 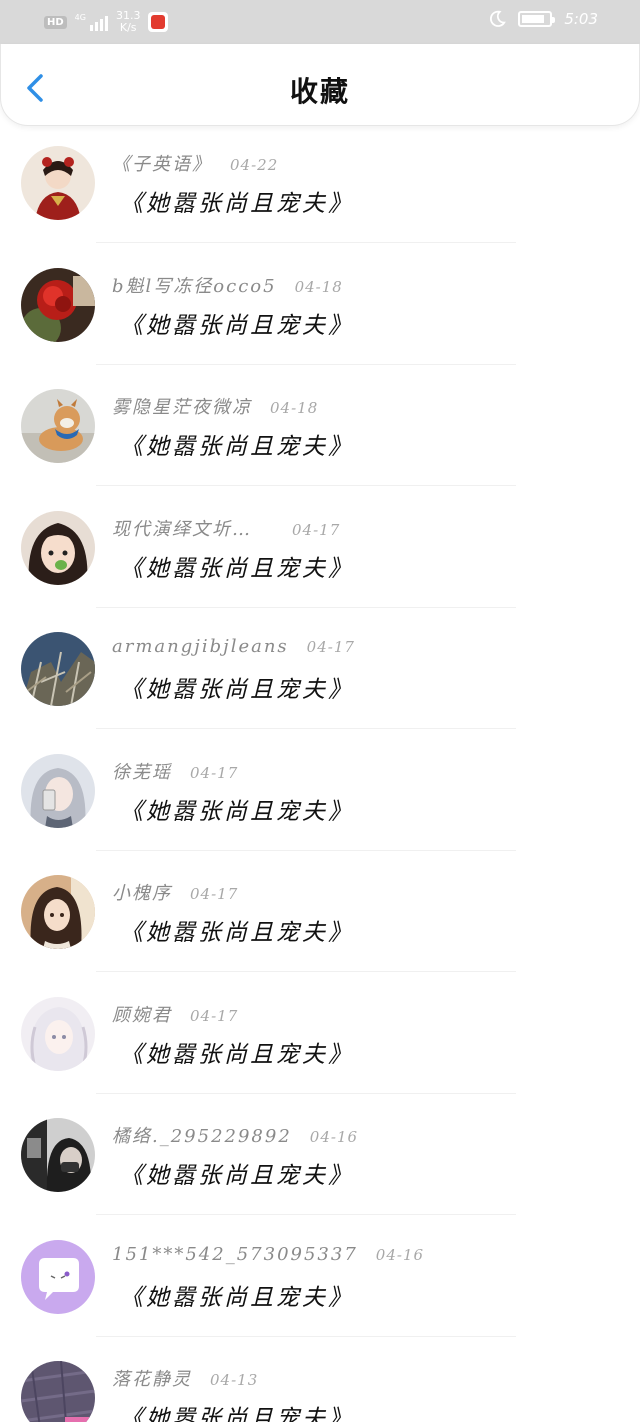 I want to click on user-name: 顾婉君, so click(x=142, y=1015).